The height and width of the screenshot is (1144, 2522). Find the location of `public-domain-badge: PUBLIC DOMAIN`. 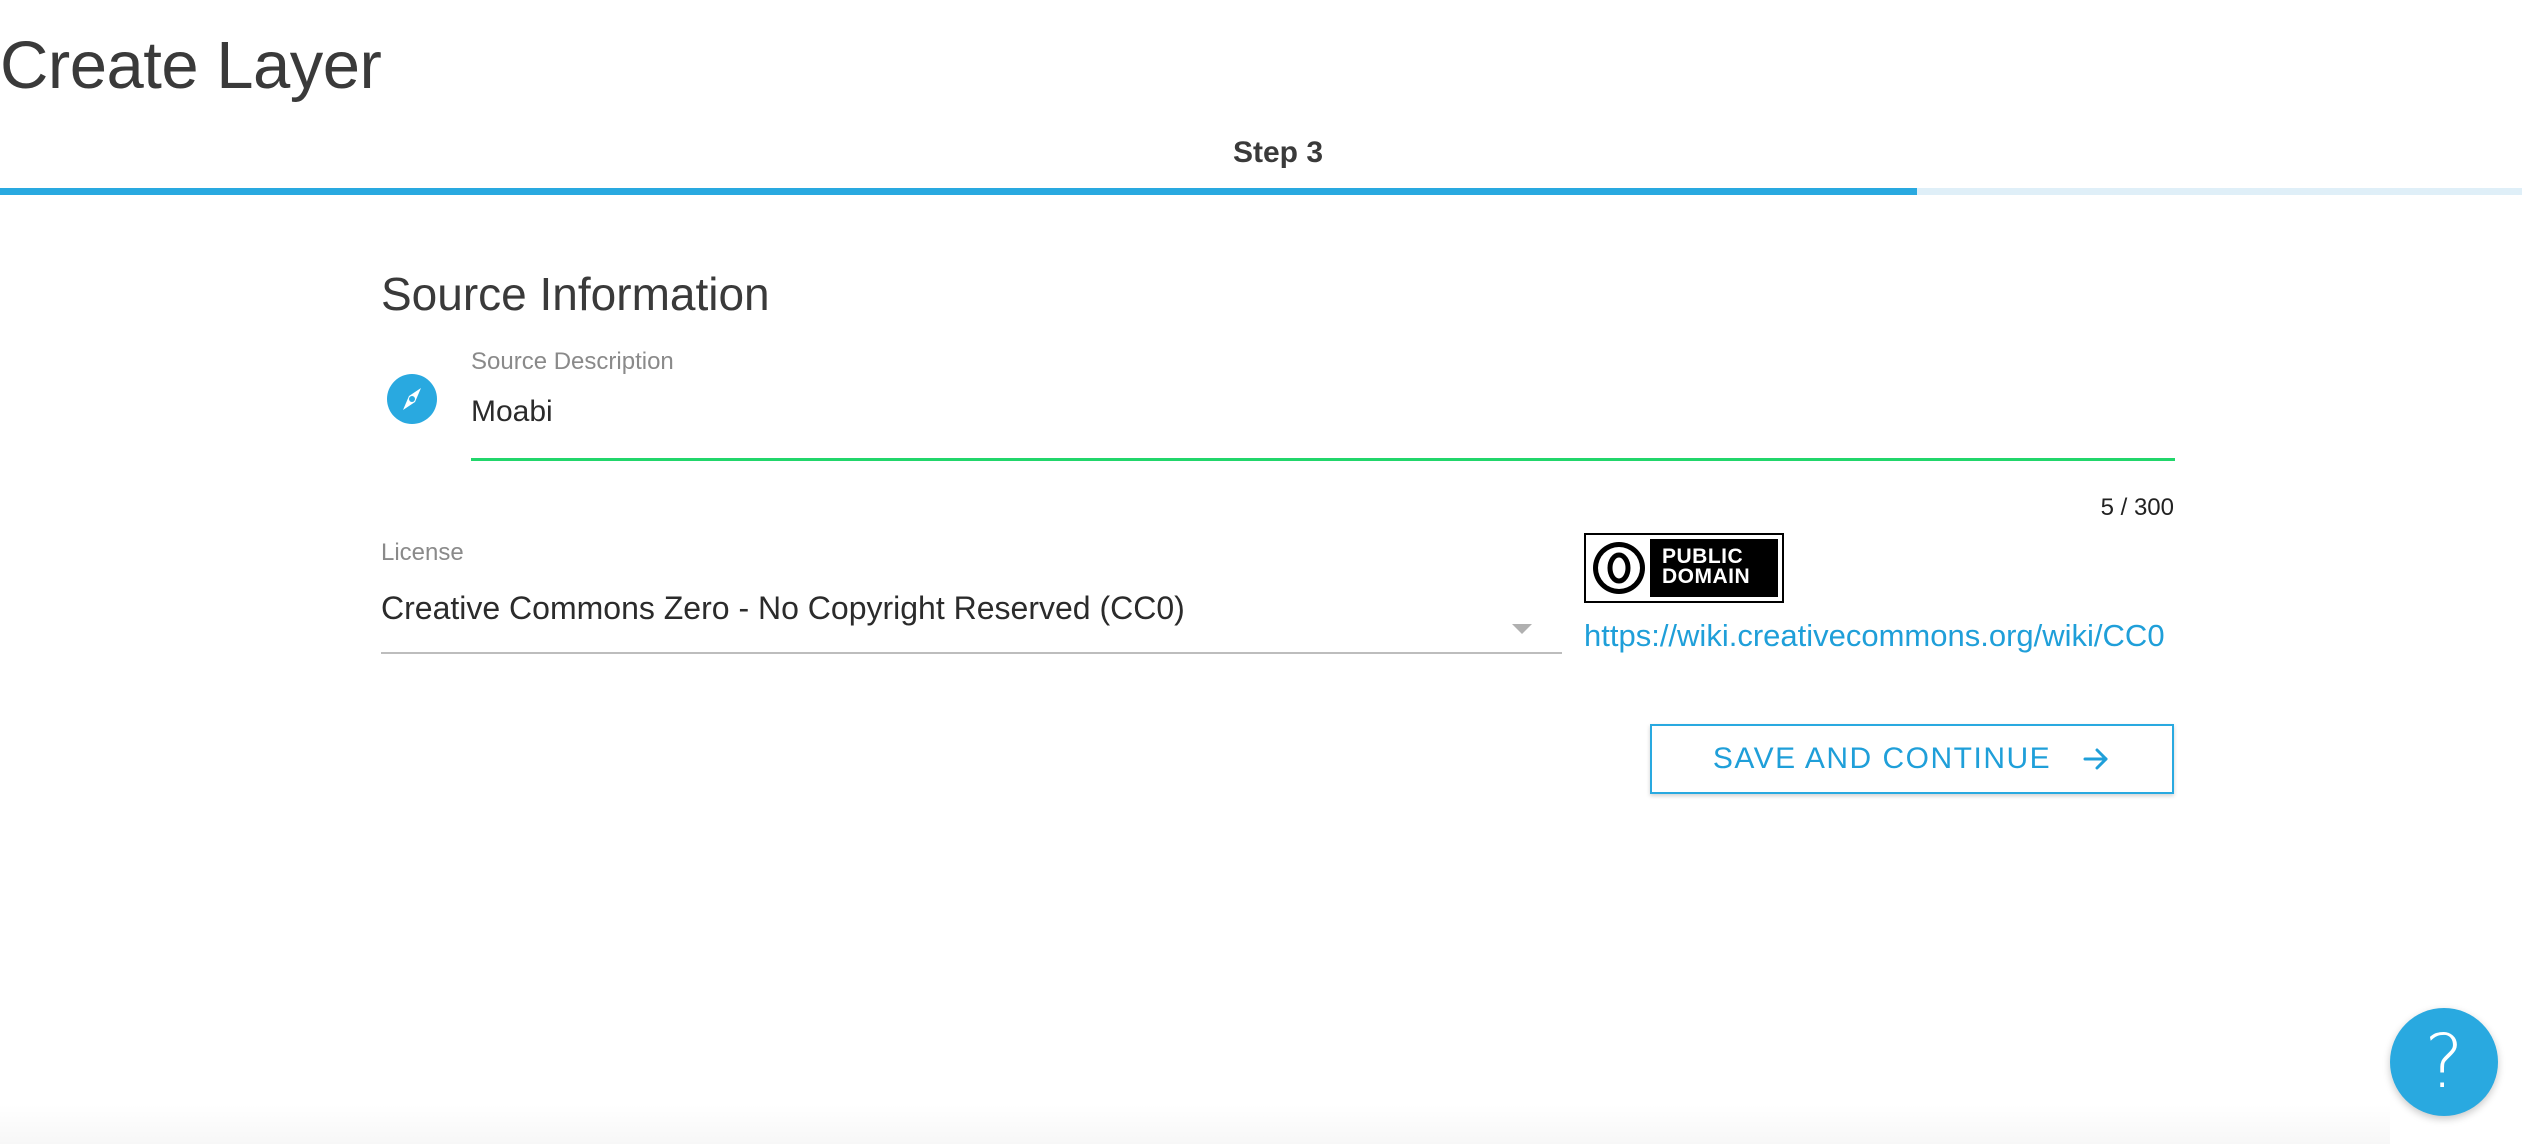

public-domain-badge: PUBLIC DOMAIN is located at coordinates (1684, 568).